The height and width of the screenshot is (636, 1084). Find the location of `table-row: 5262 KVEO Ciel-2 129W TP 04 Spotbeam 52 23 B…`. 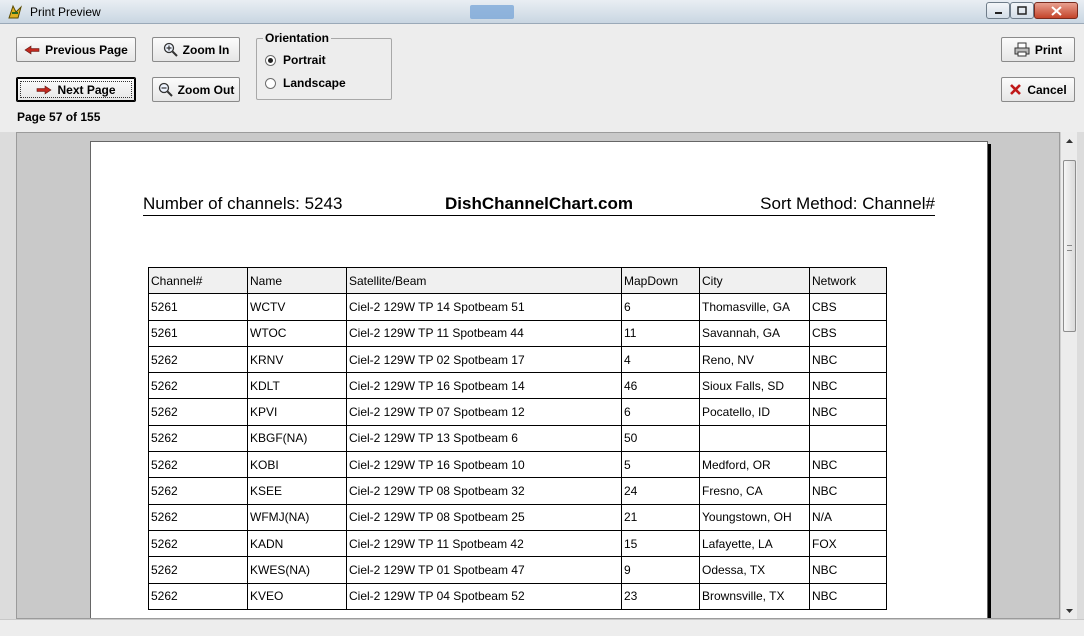

table-row: 5262 KVEO Ciel-2 129W TP 04 Spotbeam 52 23 B… is located at coordinates (517, 596).